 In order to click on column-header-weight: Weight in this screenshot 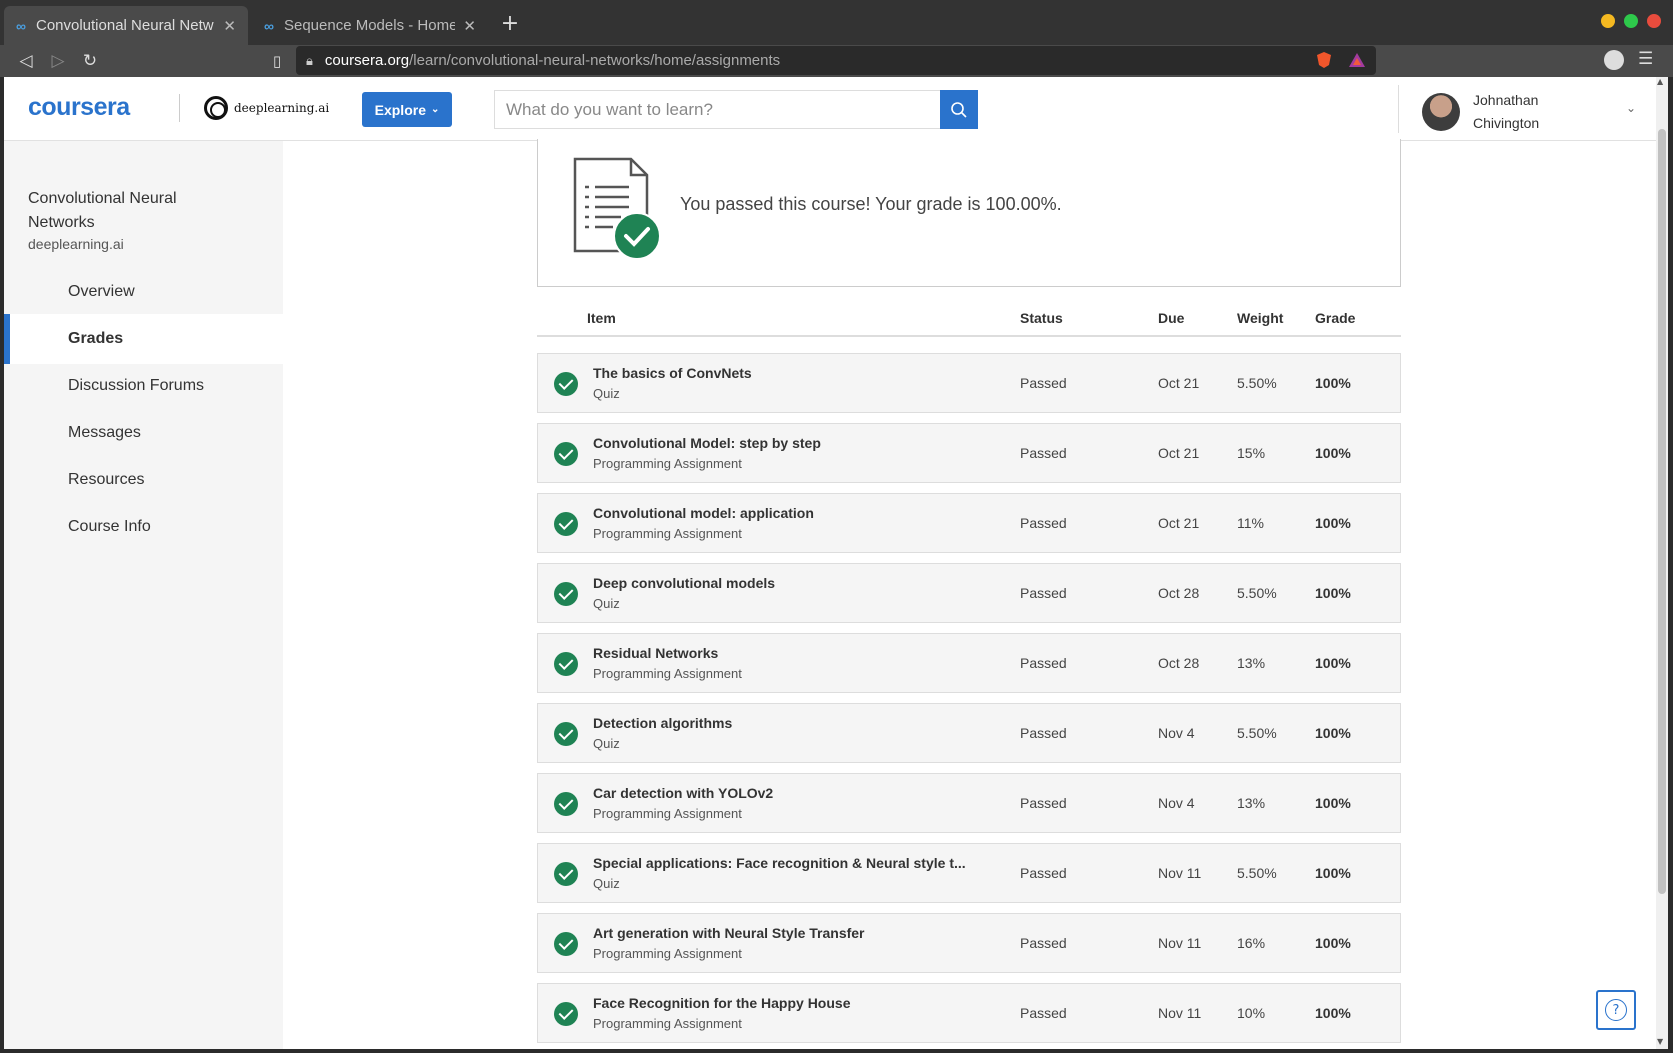, I will do `click(1260, 318)`.